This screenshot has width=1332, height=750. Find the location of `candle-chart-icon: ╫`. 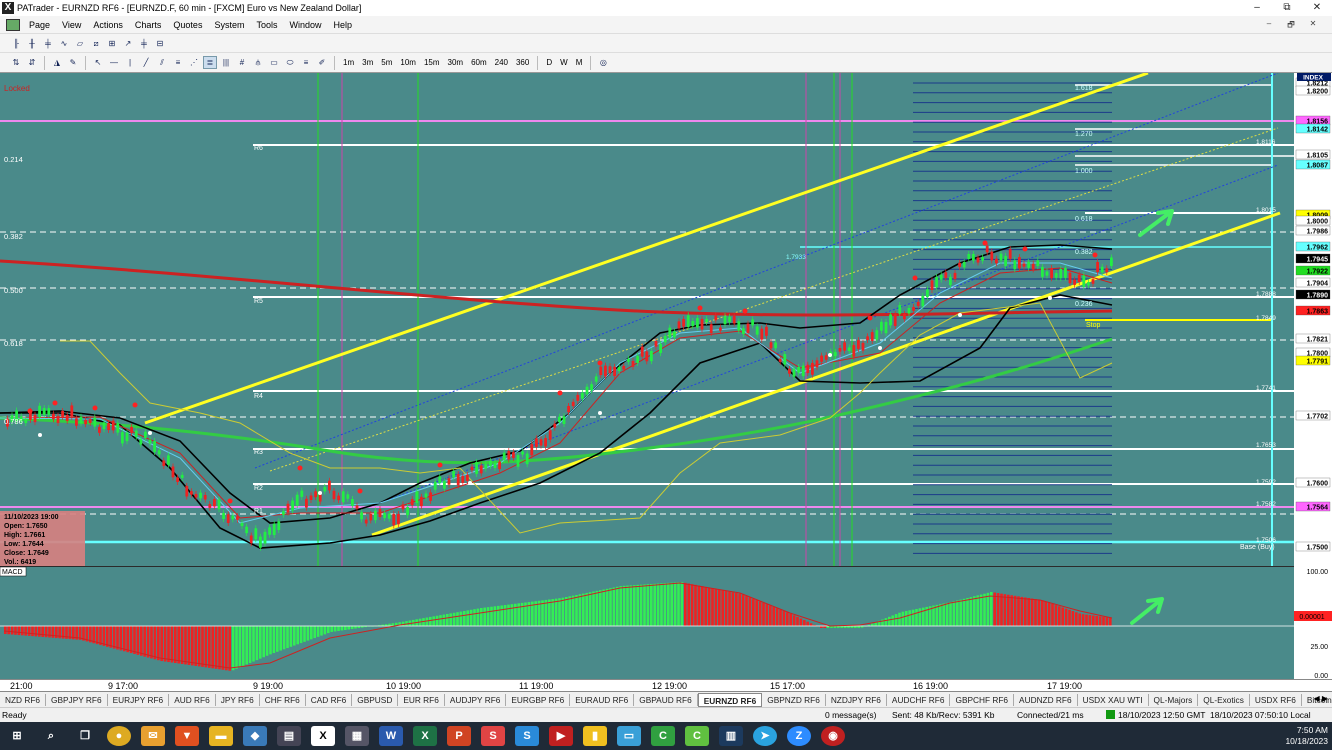

candle-chart-icon: ╫ is located at coordinates (32, 43).